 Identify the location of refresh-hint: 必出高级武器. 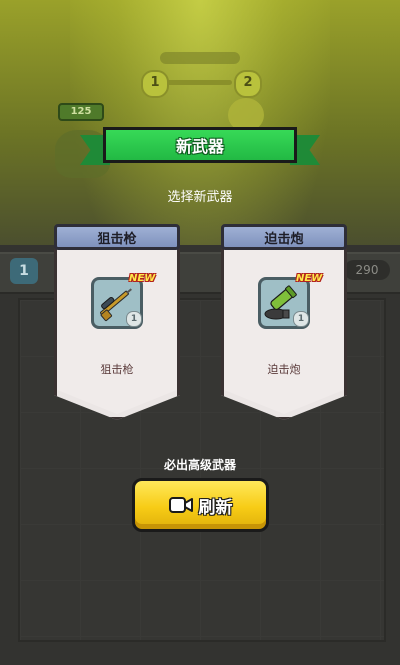
(199, 465).